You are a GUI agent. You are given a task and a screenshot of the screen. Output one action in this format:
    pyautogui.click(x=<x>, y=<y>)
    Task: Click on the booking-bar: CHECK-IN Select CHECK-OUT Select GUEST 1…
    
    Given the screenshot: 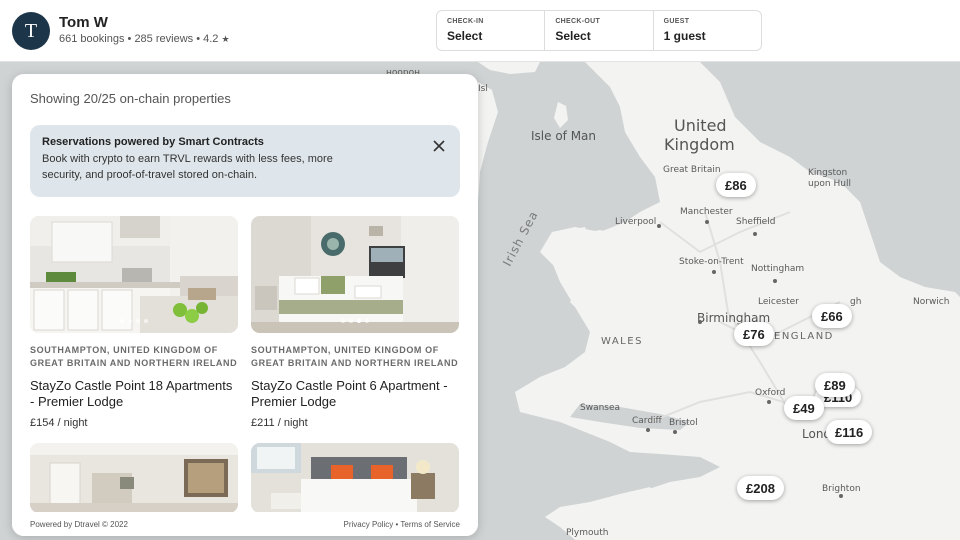 What is the action you would take?
    pyautogui.click(x=599, y=30)
    